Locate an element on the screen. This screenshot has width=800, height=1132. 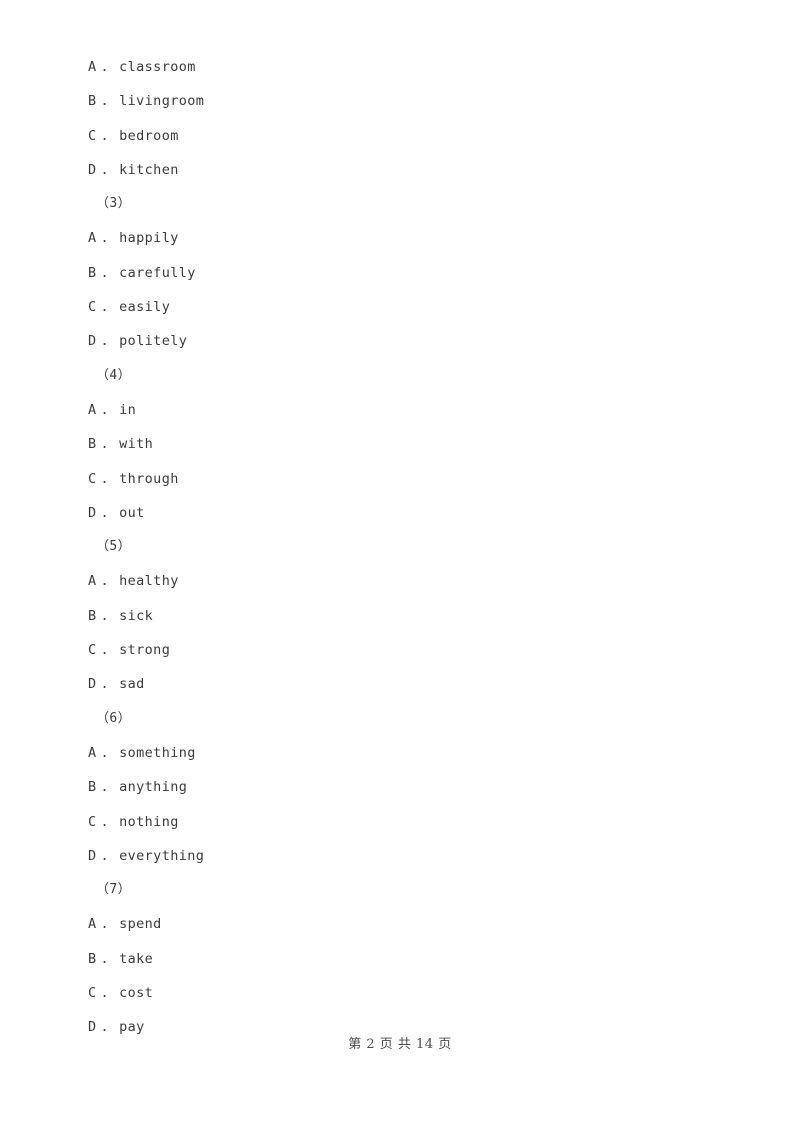
answer-option: B. carefully is located at coordinates (398, 273).